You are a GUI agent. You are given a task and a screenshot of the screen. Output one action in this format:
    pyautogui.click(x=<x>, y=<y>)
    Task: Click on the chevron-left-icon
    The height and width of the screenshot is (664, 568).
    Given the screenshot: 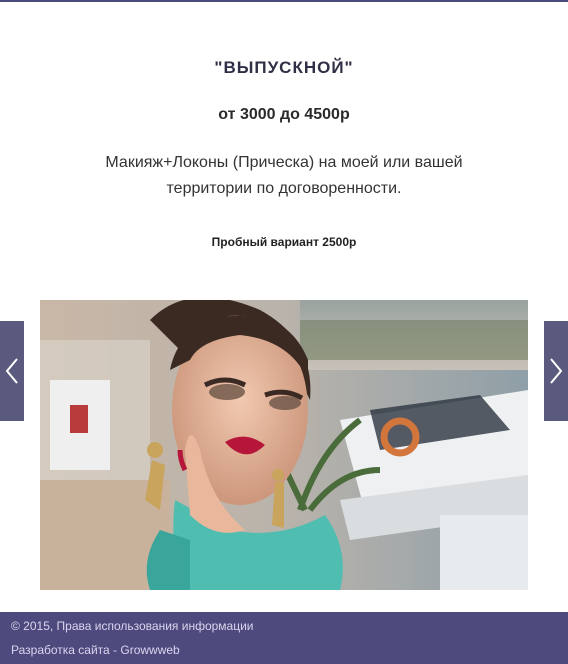 What is the action you would take?
    pyautogui.click(x=11, y=371)
    